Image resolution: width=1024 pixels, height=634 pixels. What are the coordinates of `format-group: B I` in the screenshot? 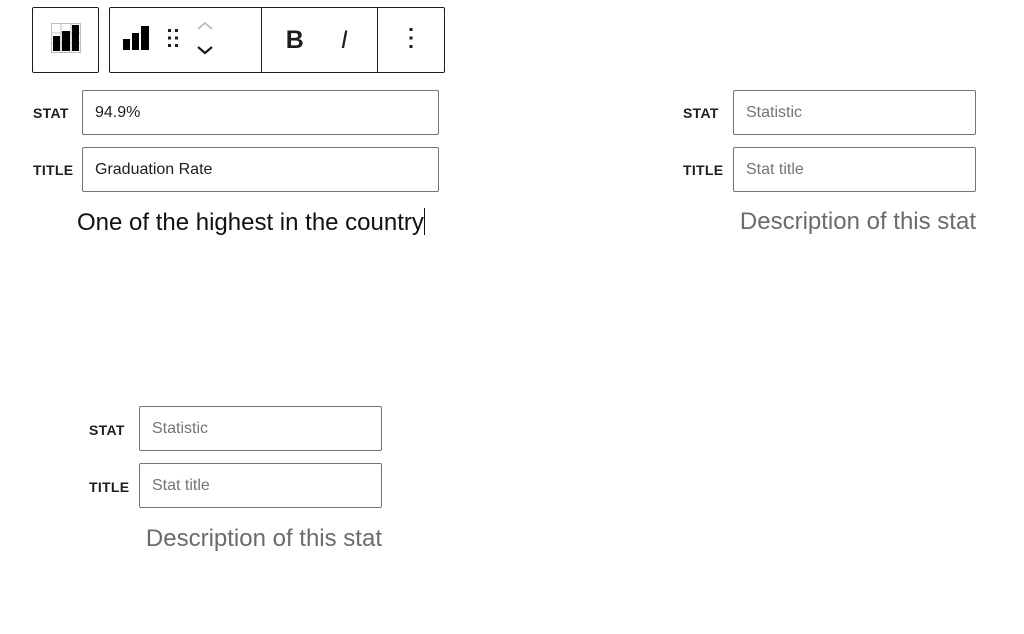 It's located at (319, 40).